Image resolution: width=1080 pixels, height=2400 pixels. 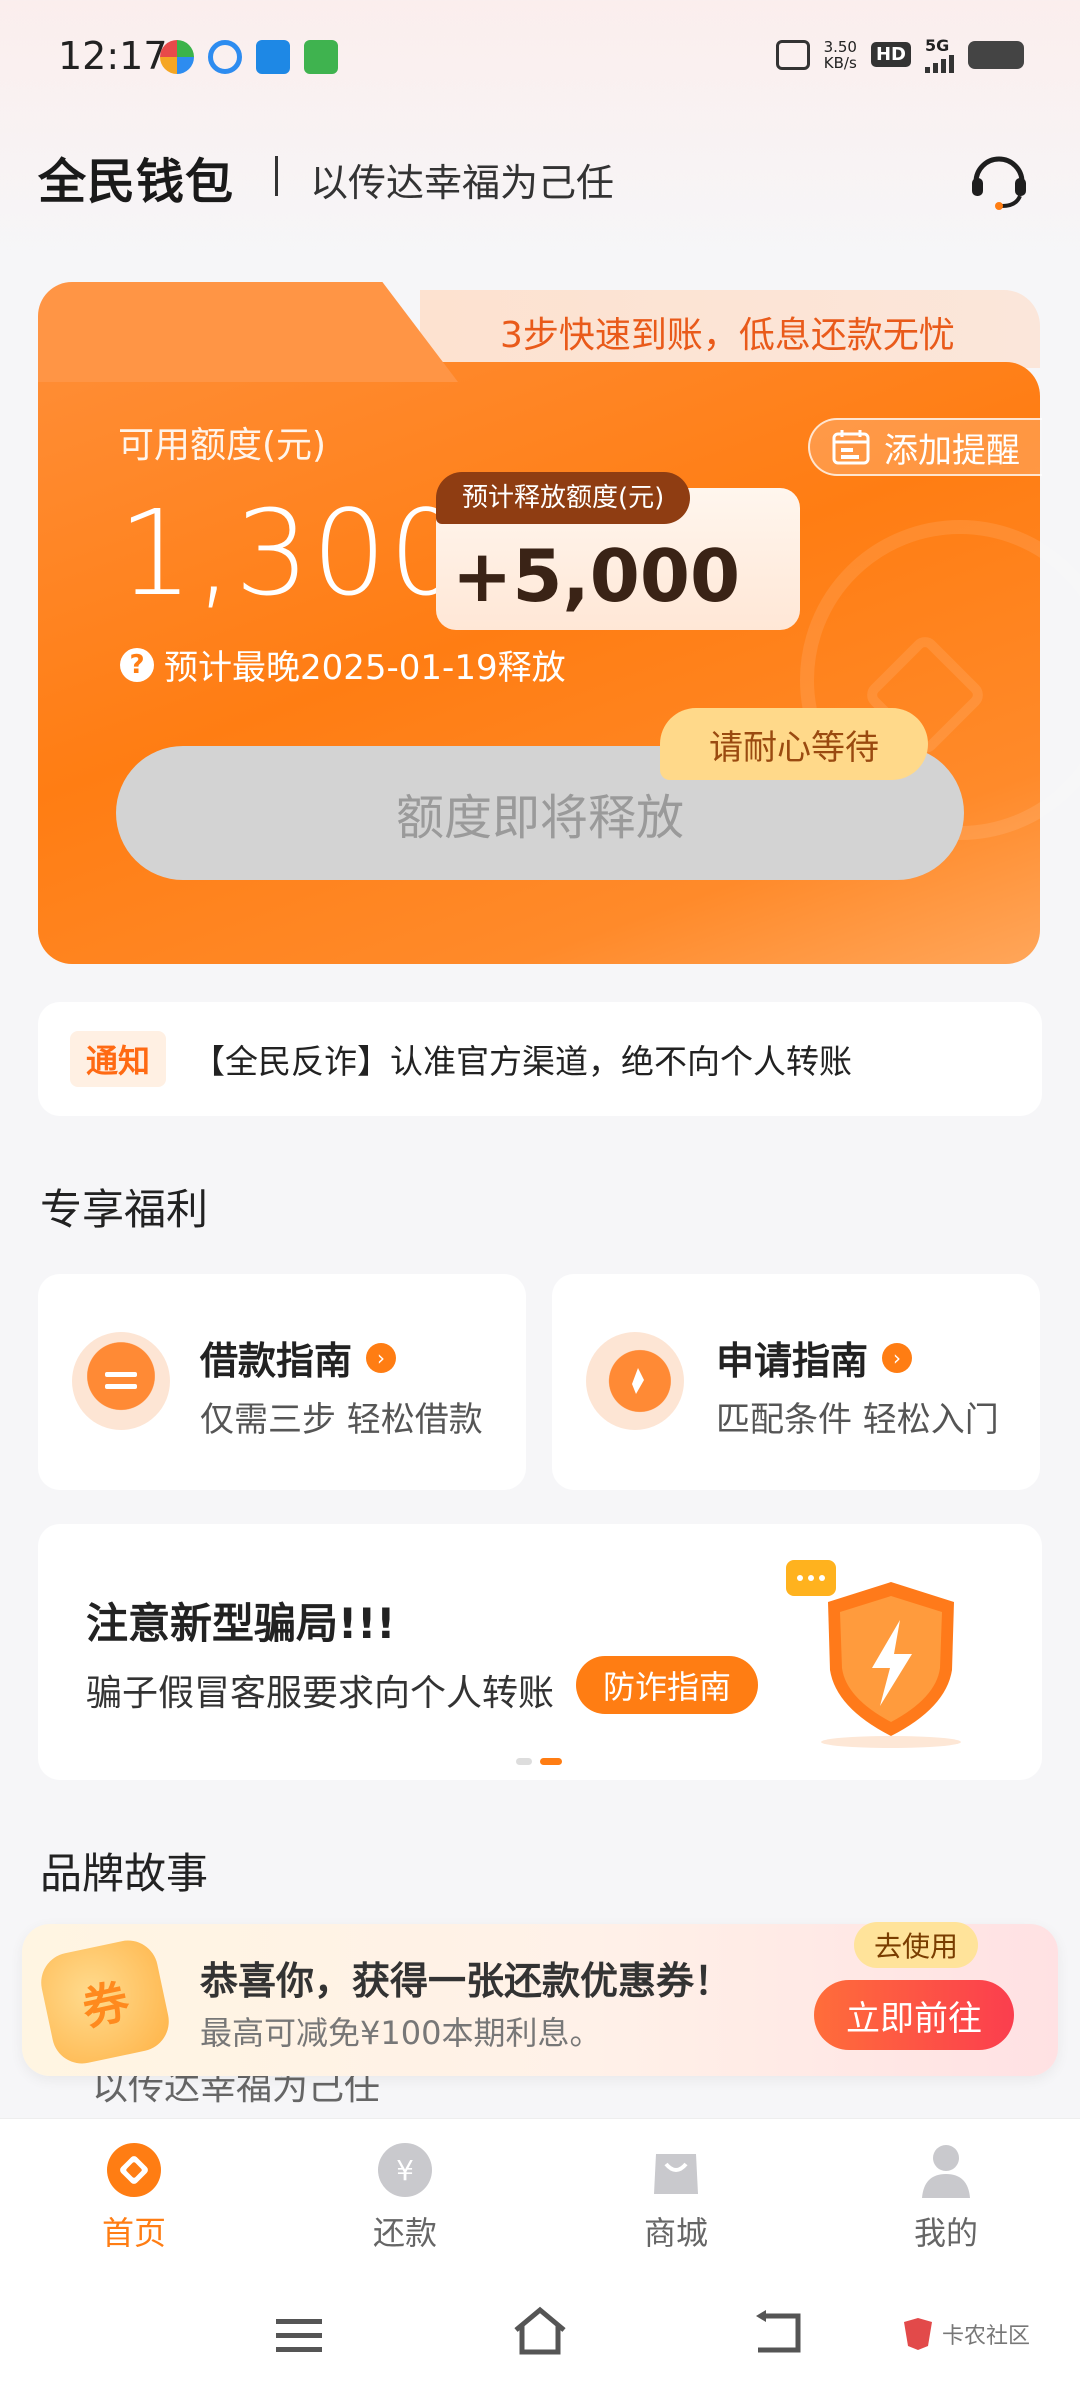 What do you see at coordinates (939, 64) in the screenshot?
I see `signal-icon` at bounding box center [939, 64].